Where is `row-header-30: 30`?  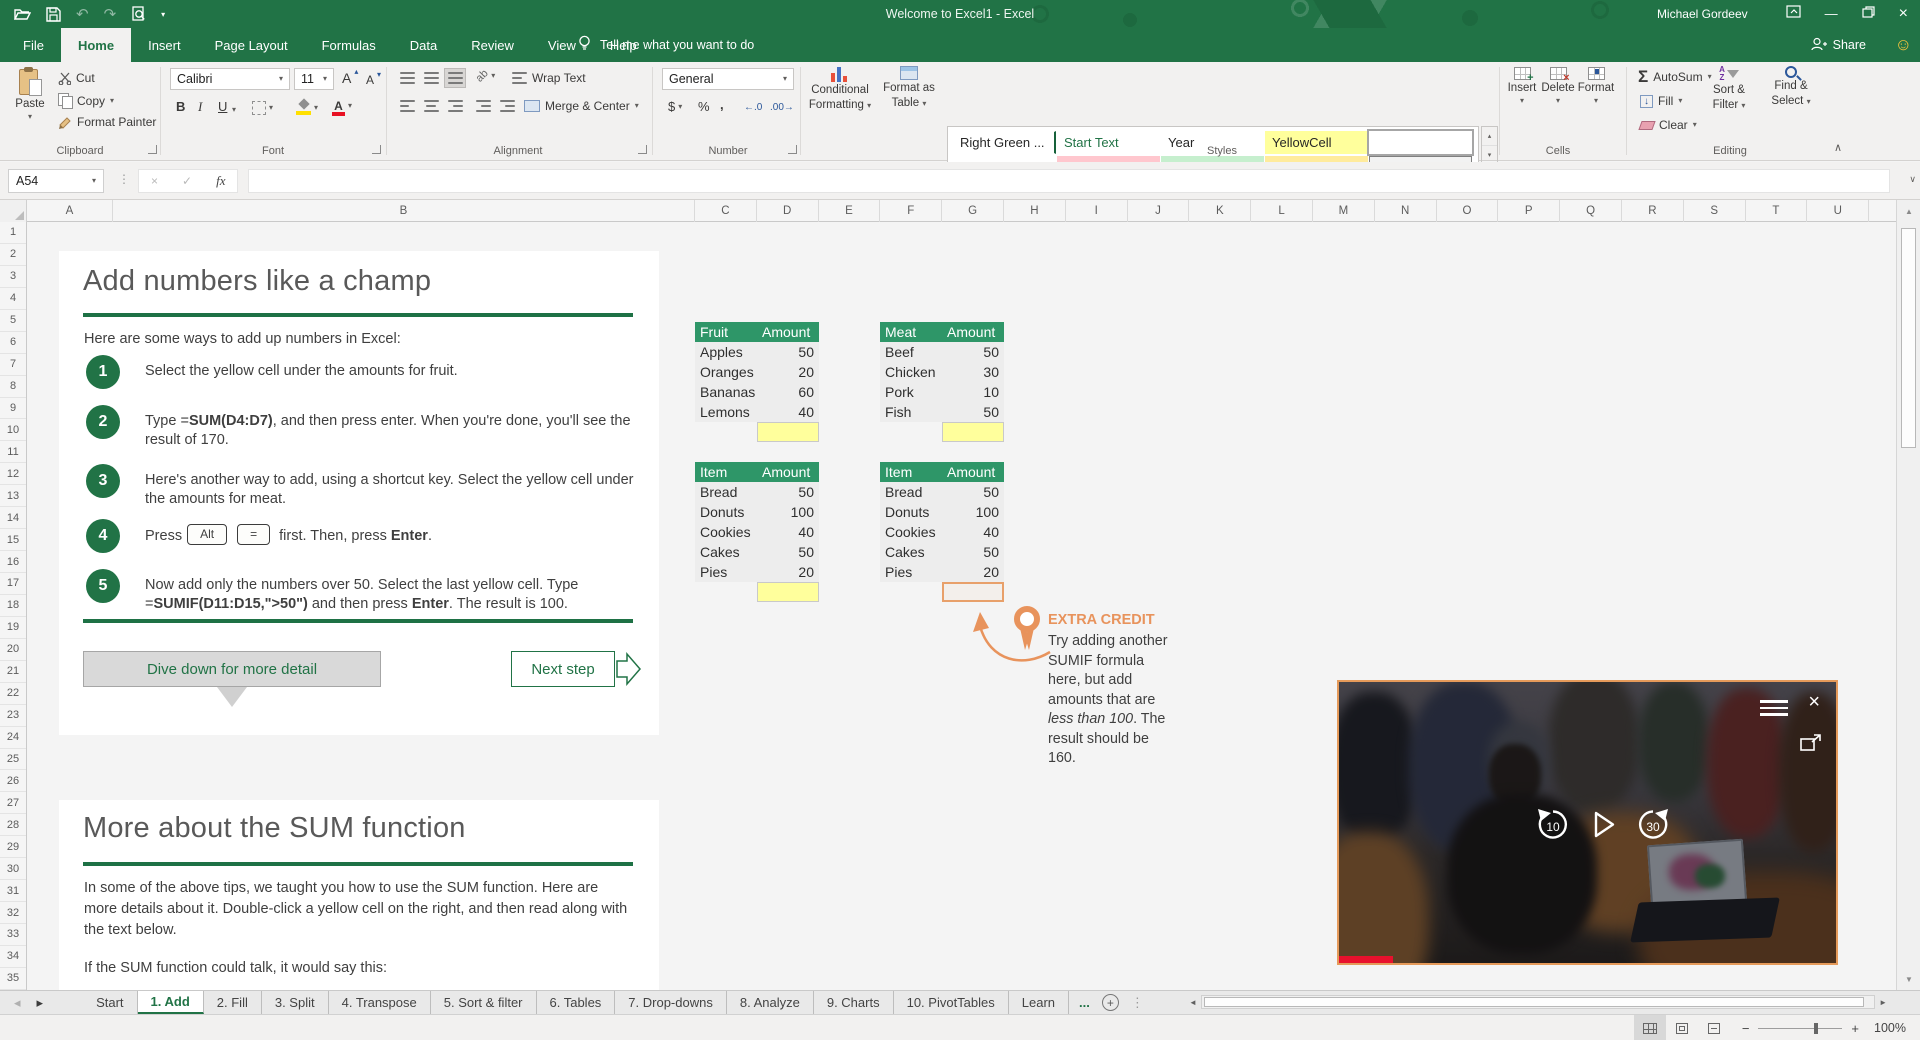
row-header-30: 30 is located at coordinates (13, 869).